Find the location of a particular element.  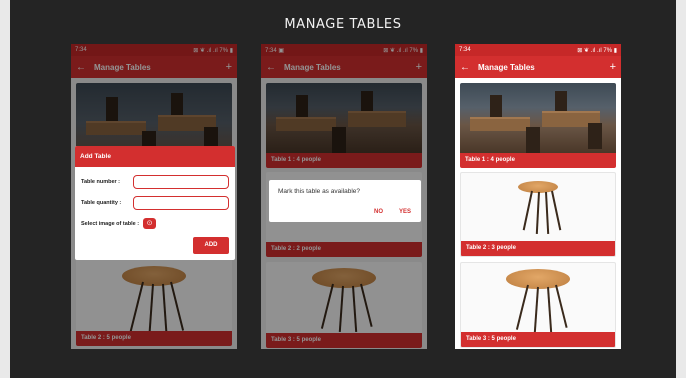

table-number-row: Table number : is located at coordinates (155, 182).